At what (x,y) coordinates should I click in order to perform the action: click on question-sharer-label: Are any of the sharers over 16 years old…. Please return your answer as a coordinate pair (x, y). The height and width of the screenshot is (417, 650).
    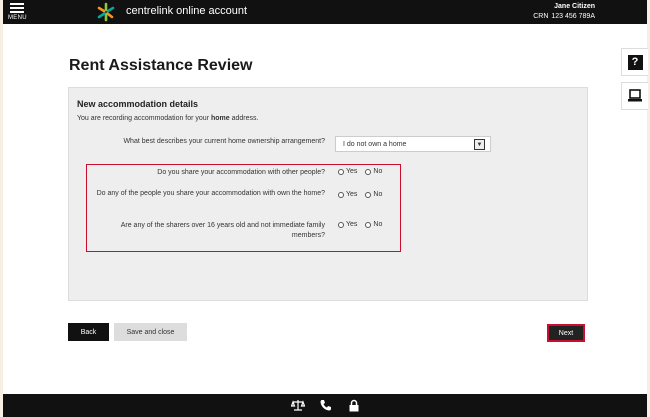
    Looking at the image, I should click on (222, 230).